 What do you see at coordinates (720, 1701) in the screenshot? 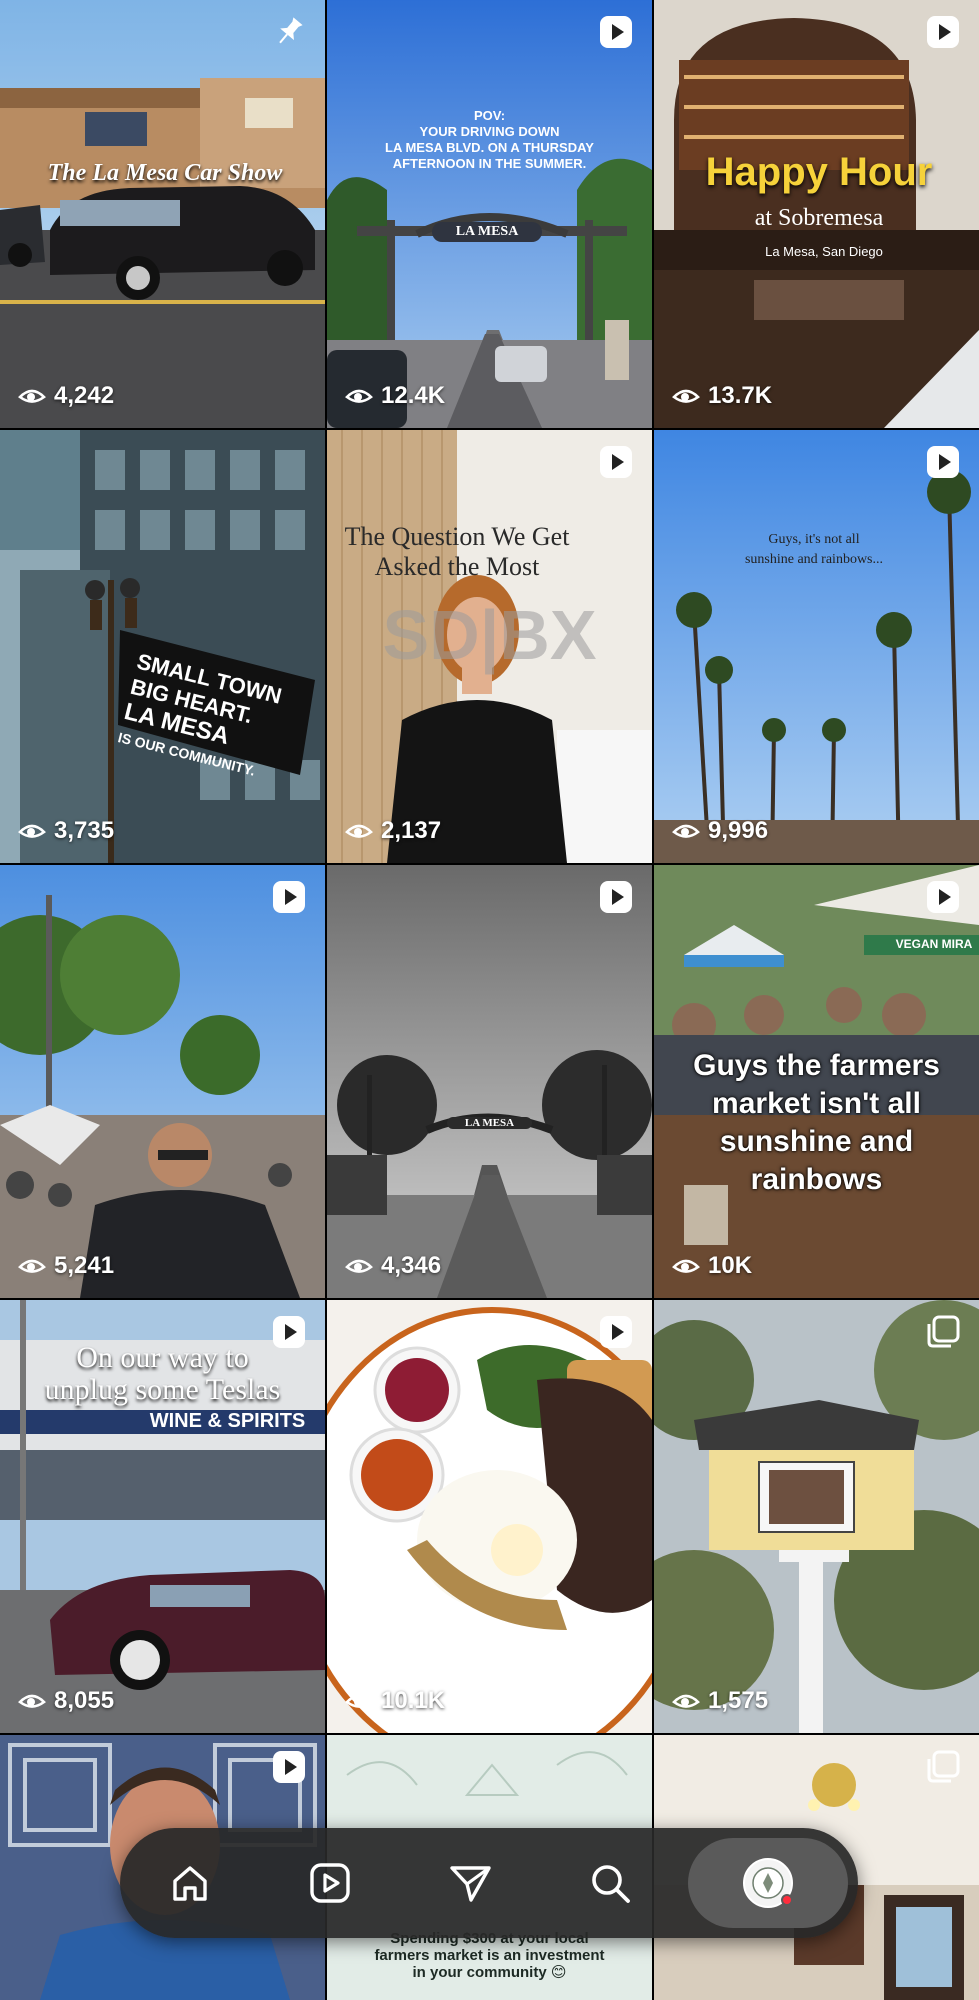
I see `view-count: 1,575` at bounding box center [720, 1701].